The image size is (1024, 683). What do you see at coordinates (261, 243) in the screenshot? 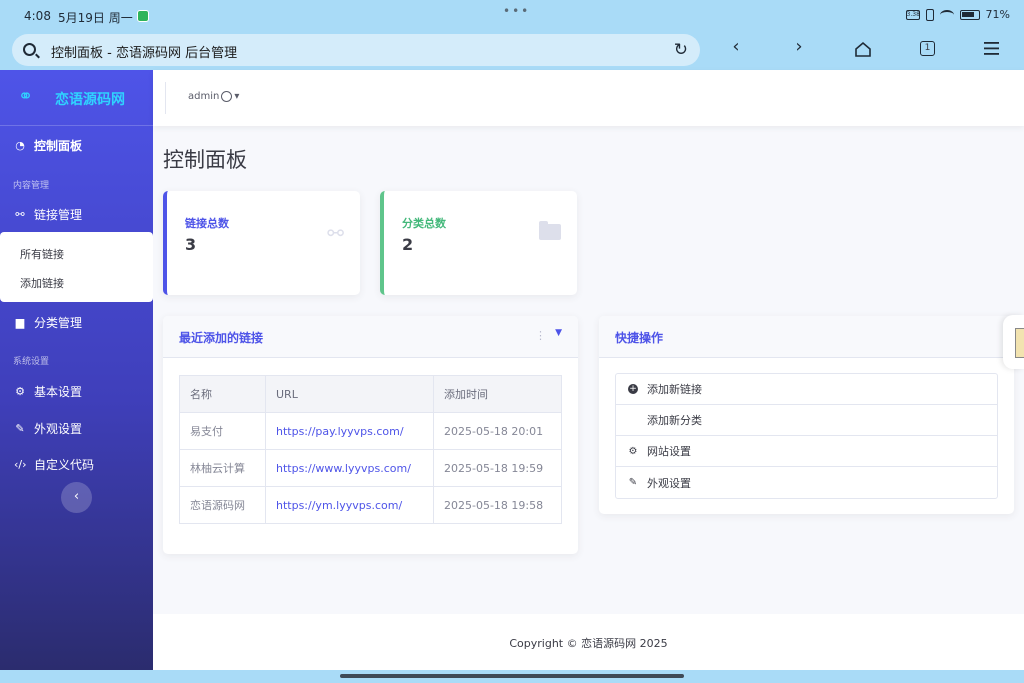
I see `stat-card-links: 链接总数 3 ⚯` at bounding box center [261, 243].